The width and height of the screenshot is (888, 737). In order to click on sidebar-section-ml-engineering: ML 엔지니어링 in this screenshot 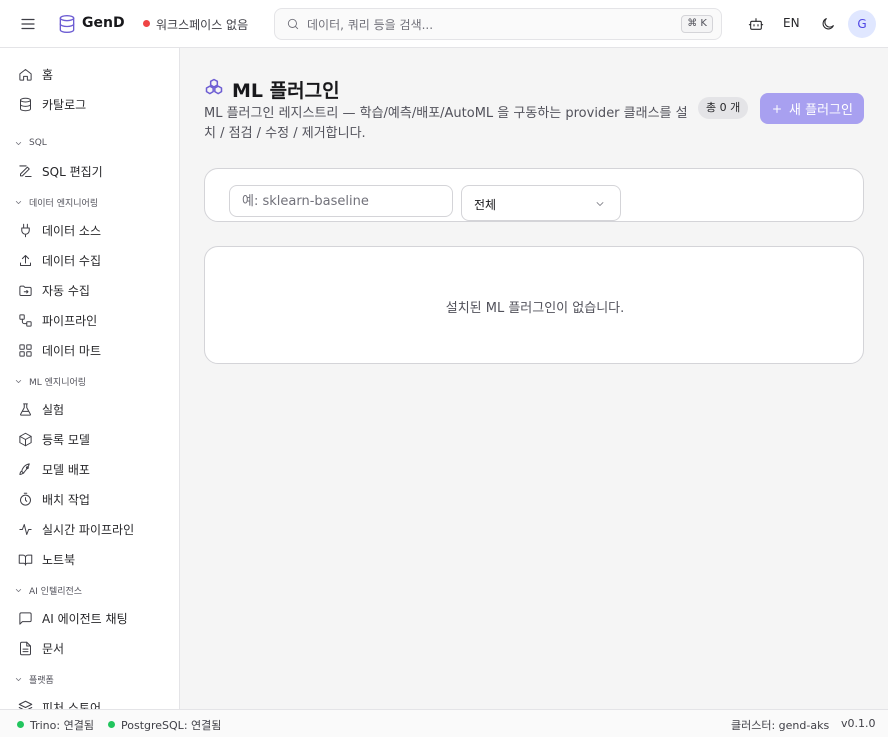, I will do `click(50, 381)`.